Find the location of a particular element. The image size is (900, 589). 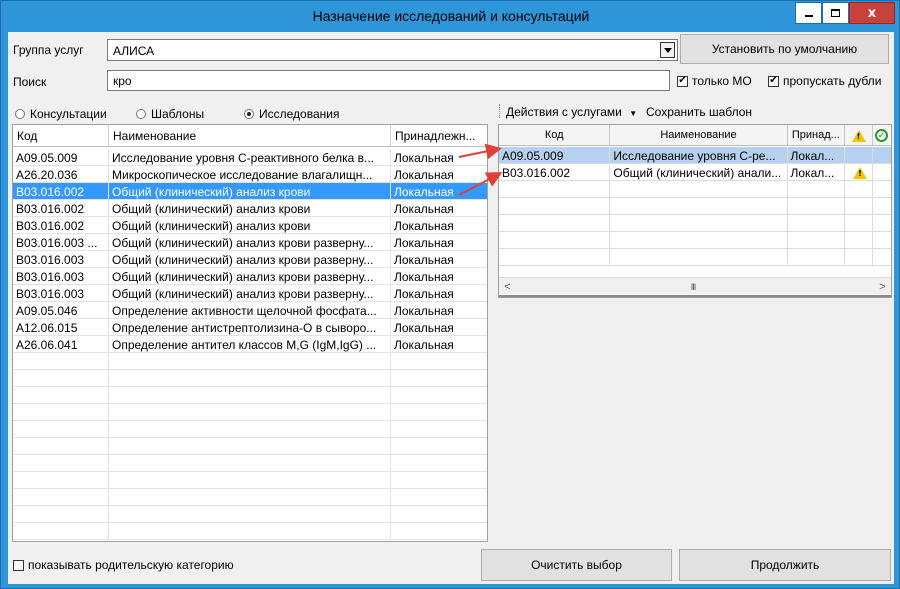

toolbar-grip is located at coordinates (500, 111).